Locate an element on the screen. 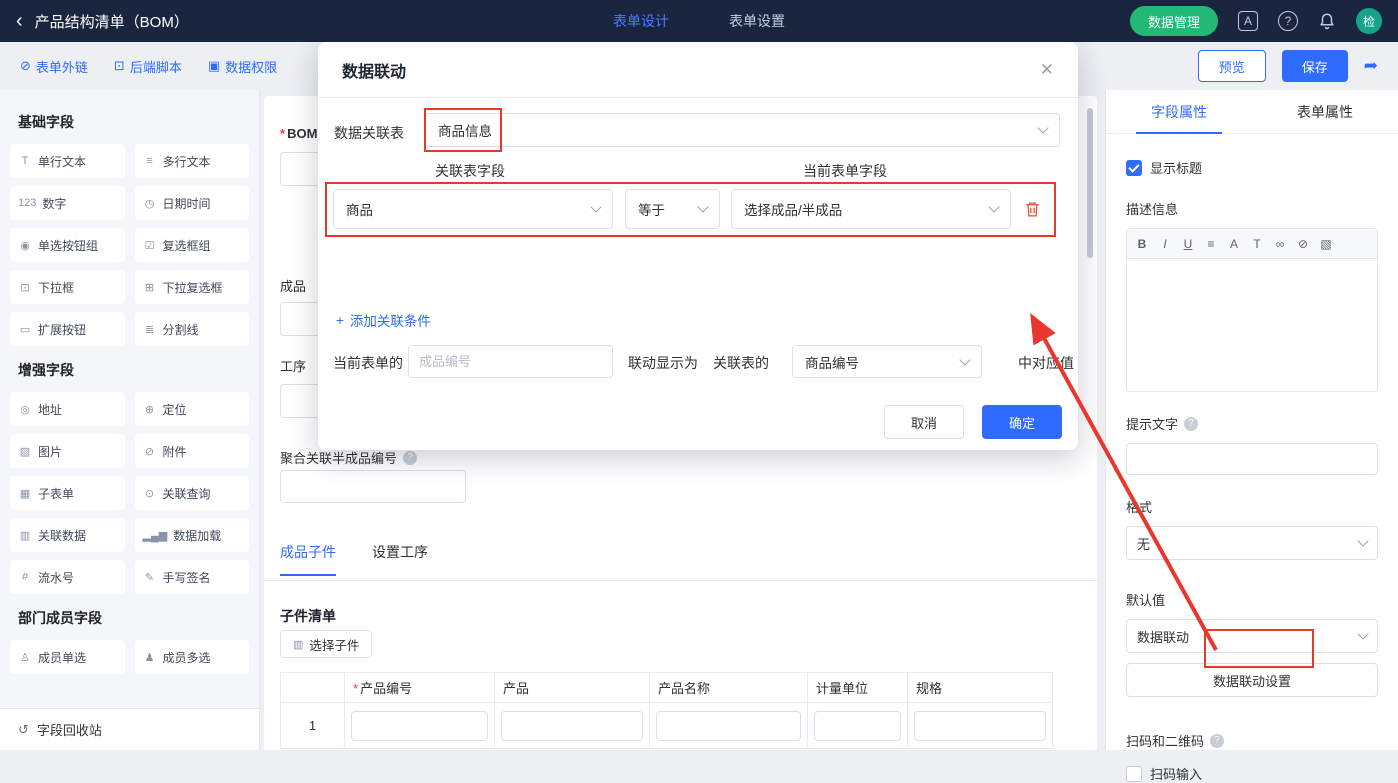  field-item-image: ▧ 图片 is located at coordinates (67, 451).